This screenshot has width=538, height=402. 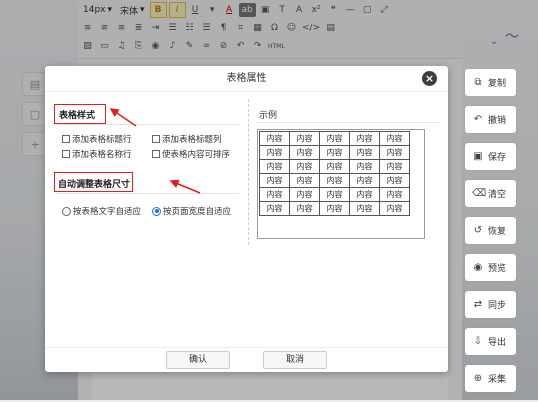 What do you see at coordinates (185, 186) in the screenshot?
I see `arrow-autosize` at bounding box center [185, 186].